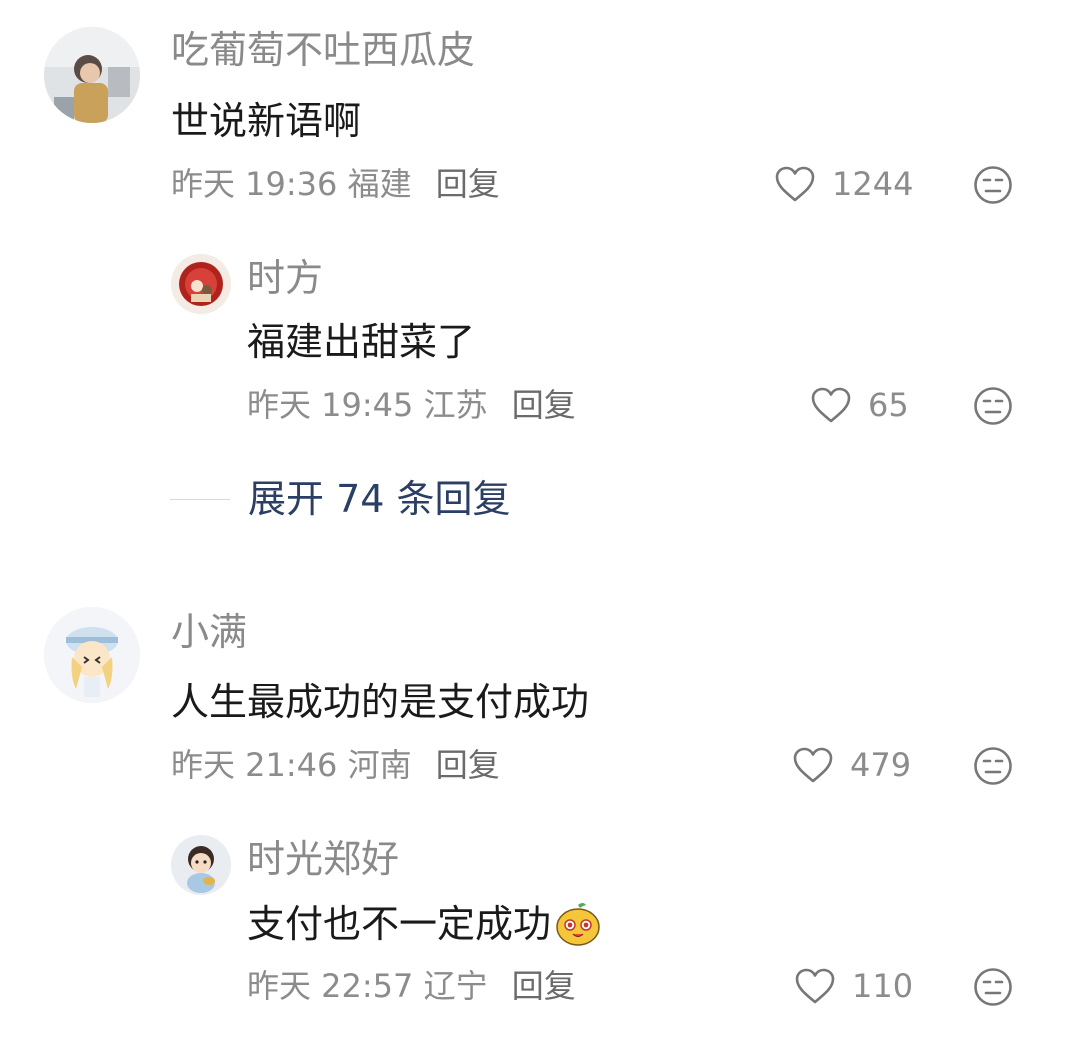  Describe the element at coordinates (881, 765) in the screenshot. I see `like-count: 479` at that location.